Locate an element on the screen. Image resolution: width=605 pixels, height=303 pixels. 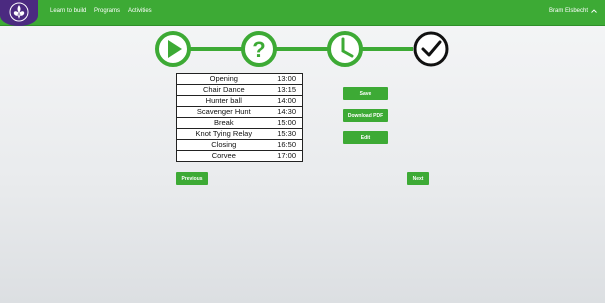
schedule-row: Closing 16:50 is located at coordinates (239, 145).